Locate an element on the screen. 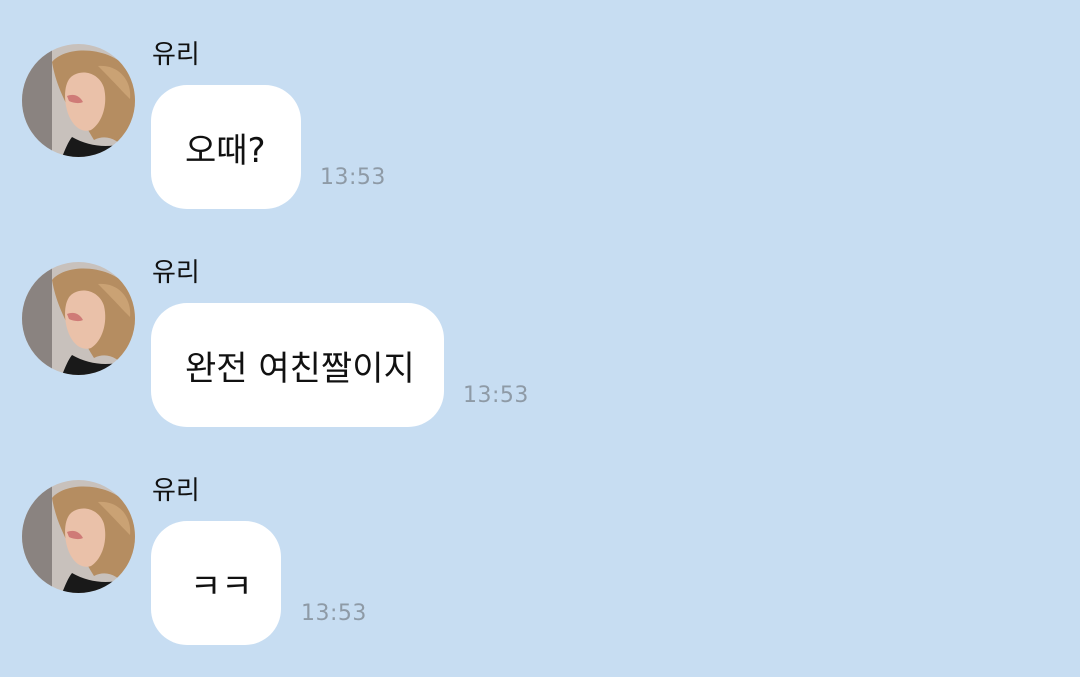  message-text: 오때? is located at coordinates (225, 150).